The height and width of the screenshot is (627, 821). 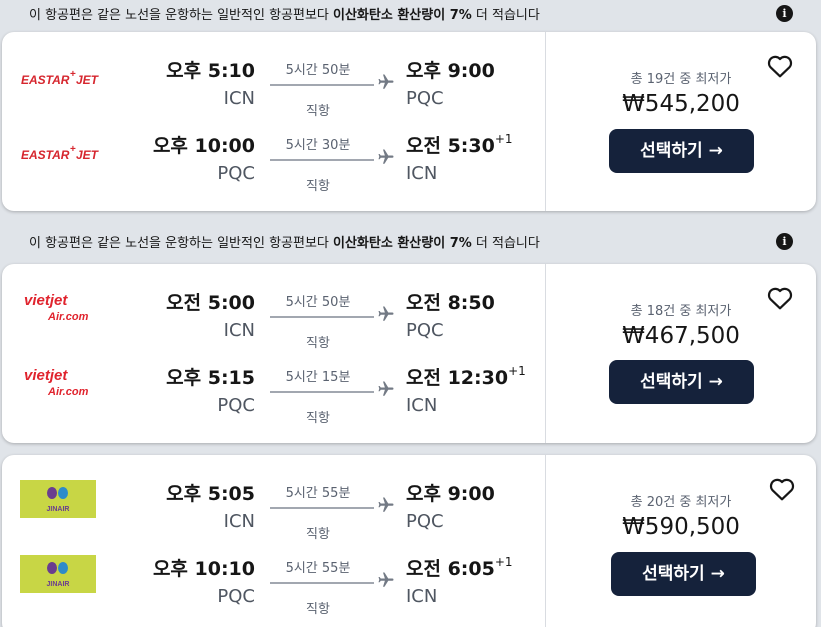 I want to click on departure-time: 오후 10:10, so click(x=203, y=569).